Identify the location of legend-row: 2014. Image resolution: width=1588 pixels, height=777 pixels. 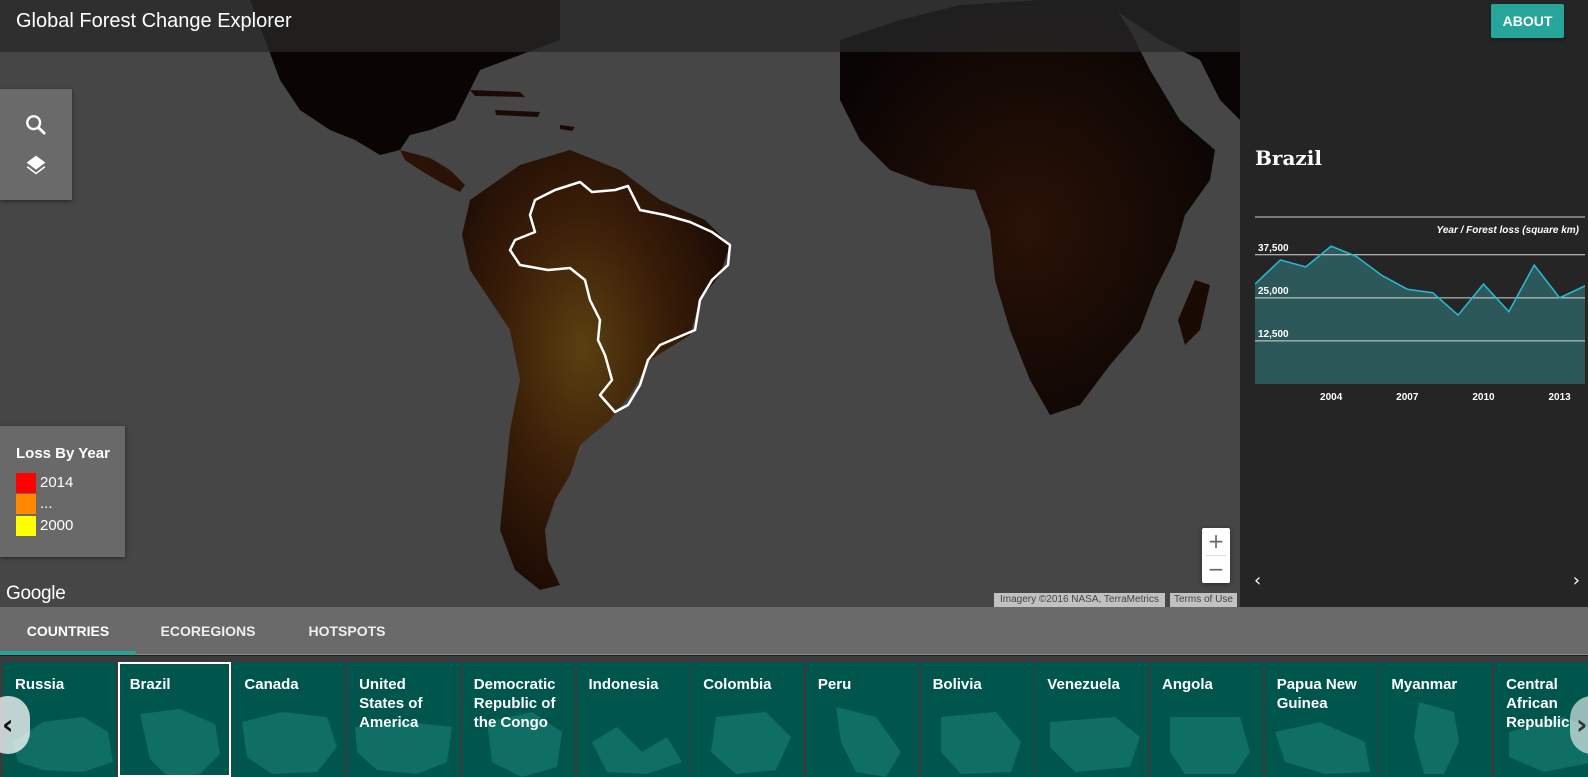
(66, 483).